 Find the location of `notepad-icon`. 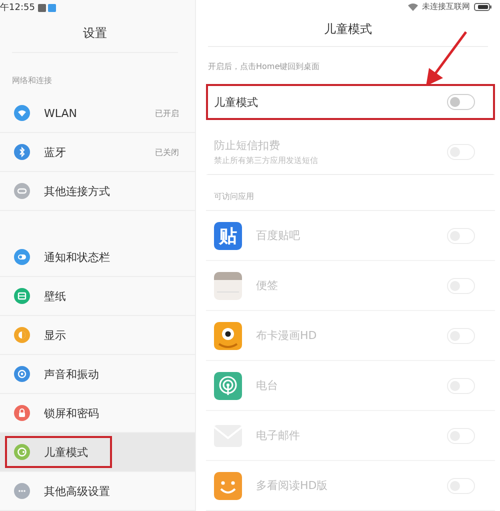

notepad-icon is located at coordinates (228, 286).